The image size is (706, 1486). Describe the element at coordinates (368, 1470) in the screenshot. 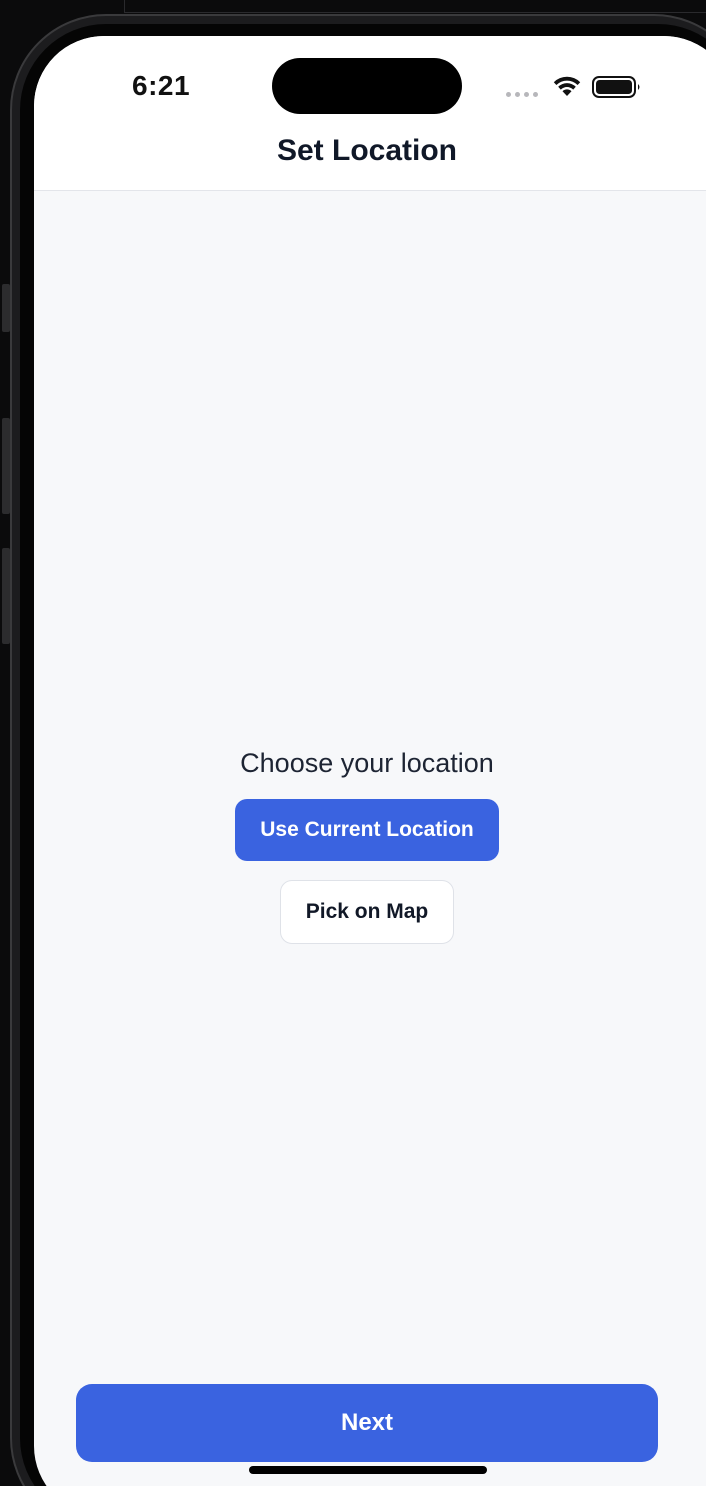

I see `home-indicator` at that location.